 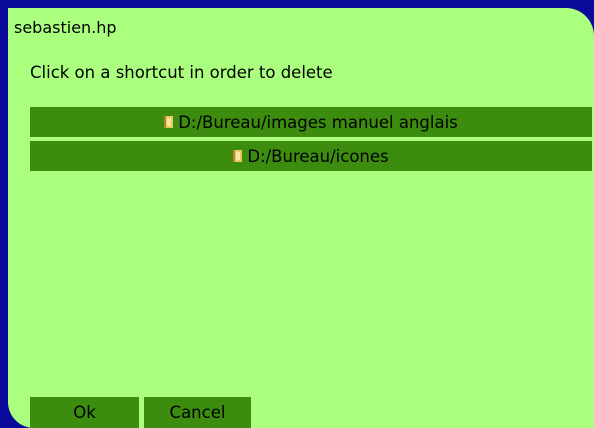 I want to click on window-title: sebastien.hp, so click(x=65, y=27).